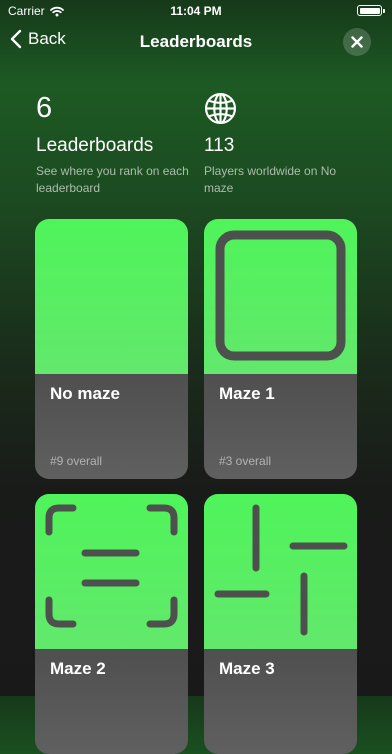 The width and height of the screenshot is (392, 754). I want to click on card-title: Maze 1, so click(247, 393).